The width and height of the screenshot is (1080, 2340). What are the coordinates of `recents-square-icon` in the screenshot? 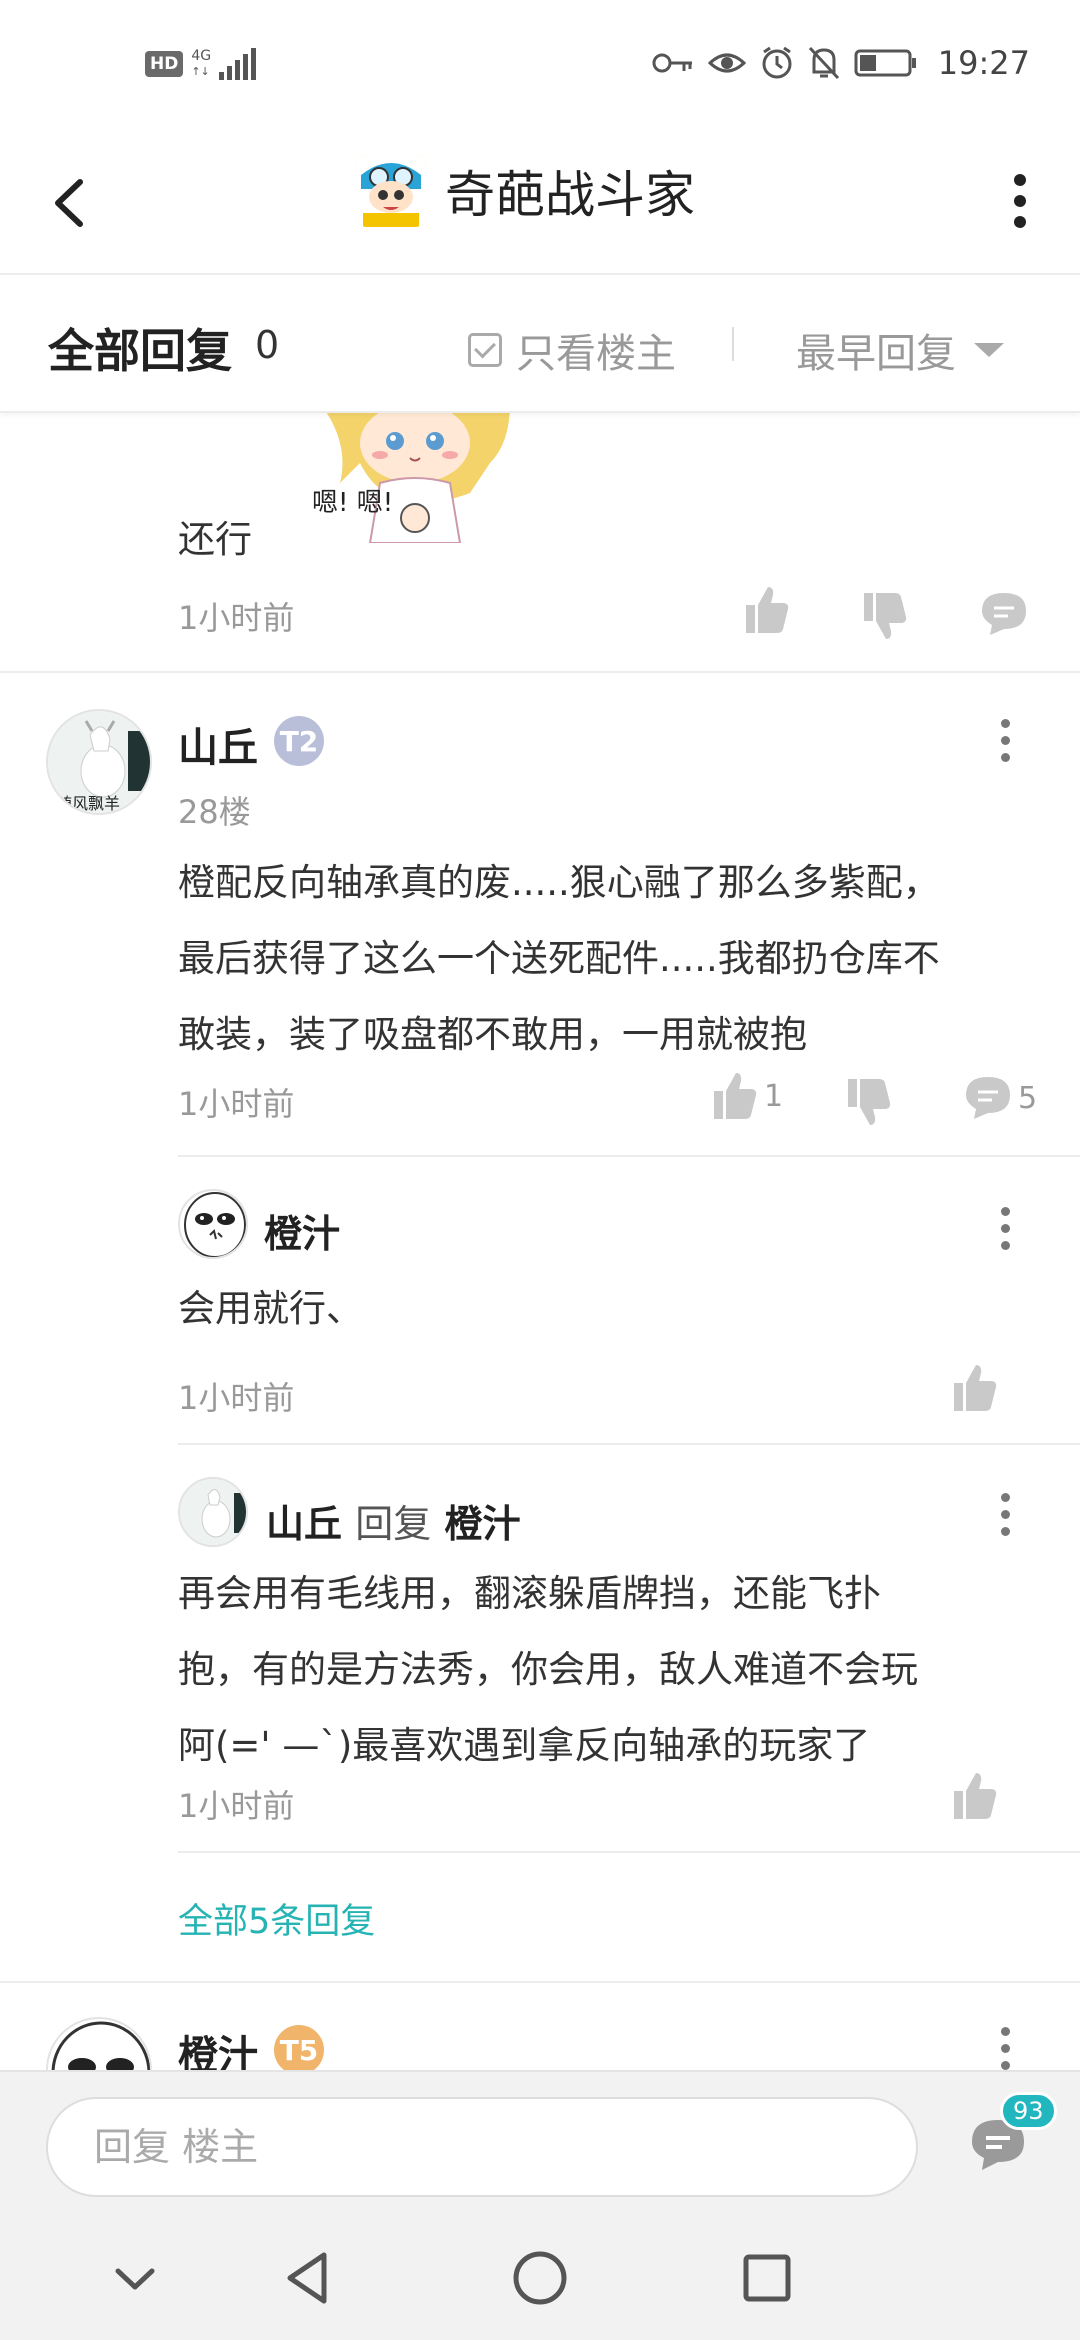 It's located at (767, 2278).